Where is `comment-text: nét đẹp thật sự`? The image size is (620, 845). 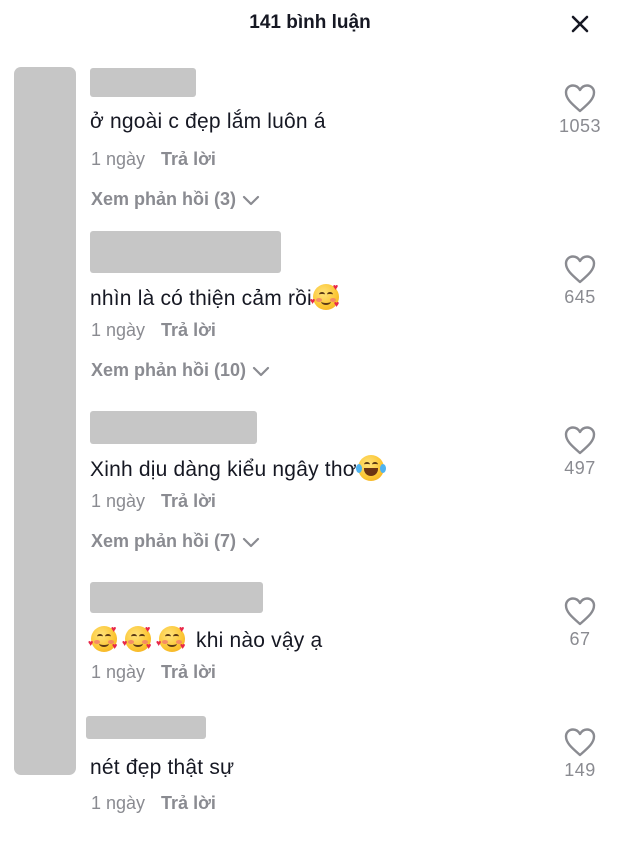
comment-text: nét đẹp thật sự is located at coordinates (162, 767).